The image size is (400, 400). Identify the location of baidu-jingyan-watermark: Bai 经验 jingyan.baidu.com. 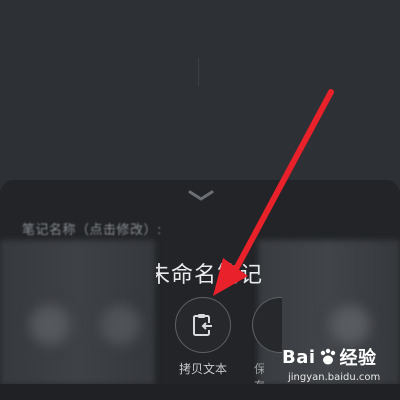
(341, 369).